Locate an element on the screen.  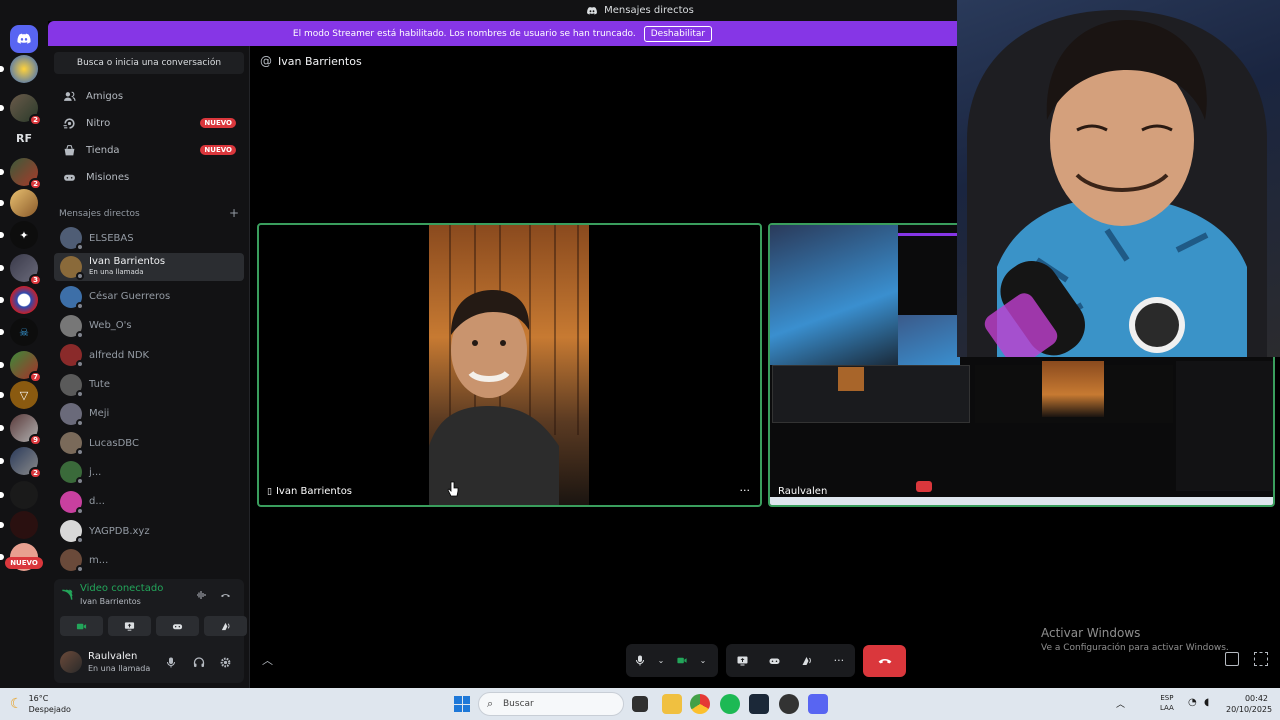
dm-item: Ivan Barrientos En una llamada is located at coordinates (149, 267).